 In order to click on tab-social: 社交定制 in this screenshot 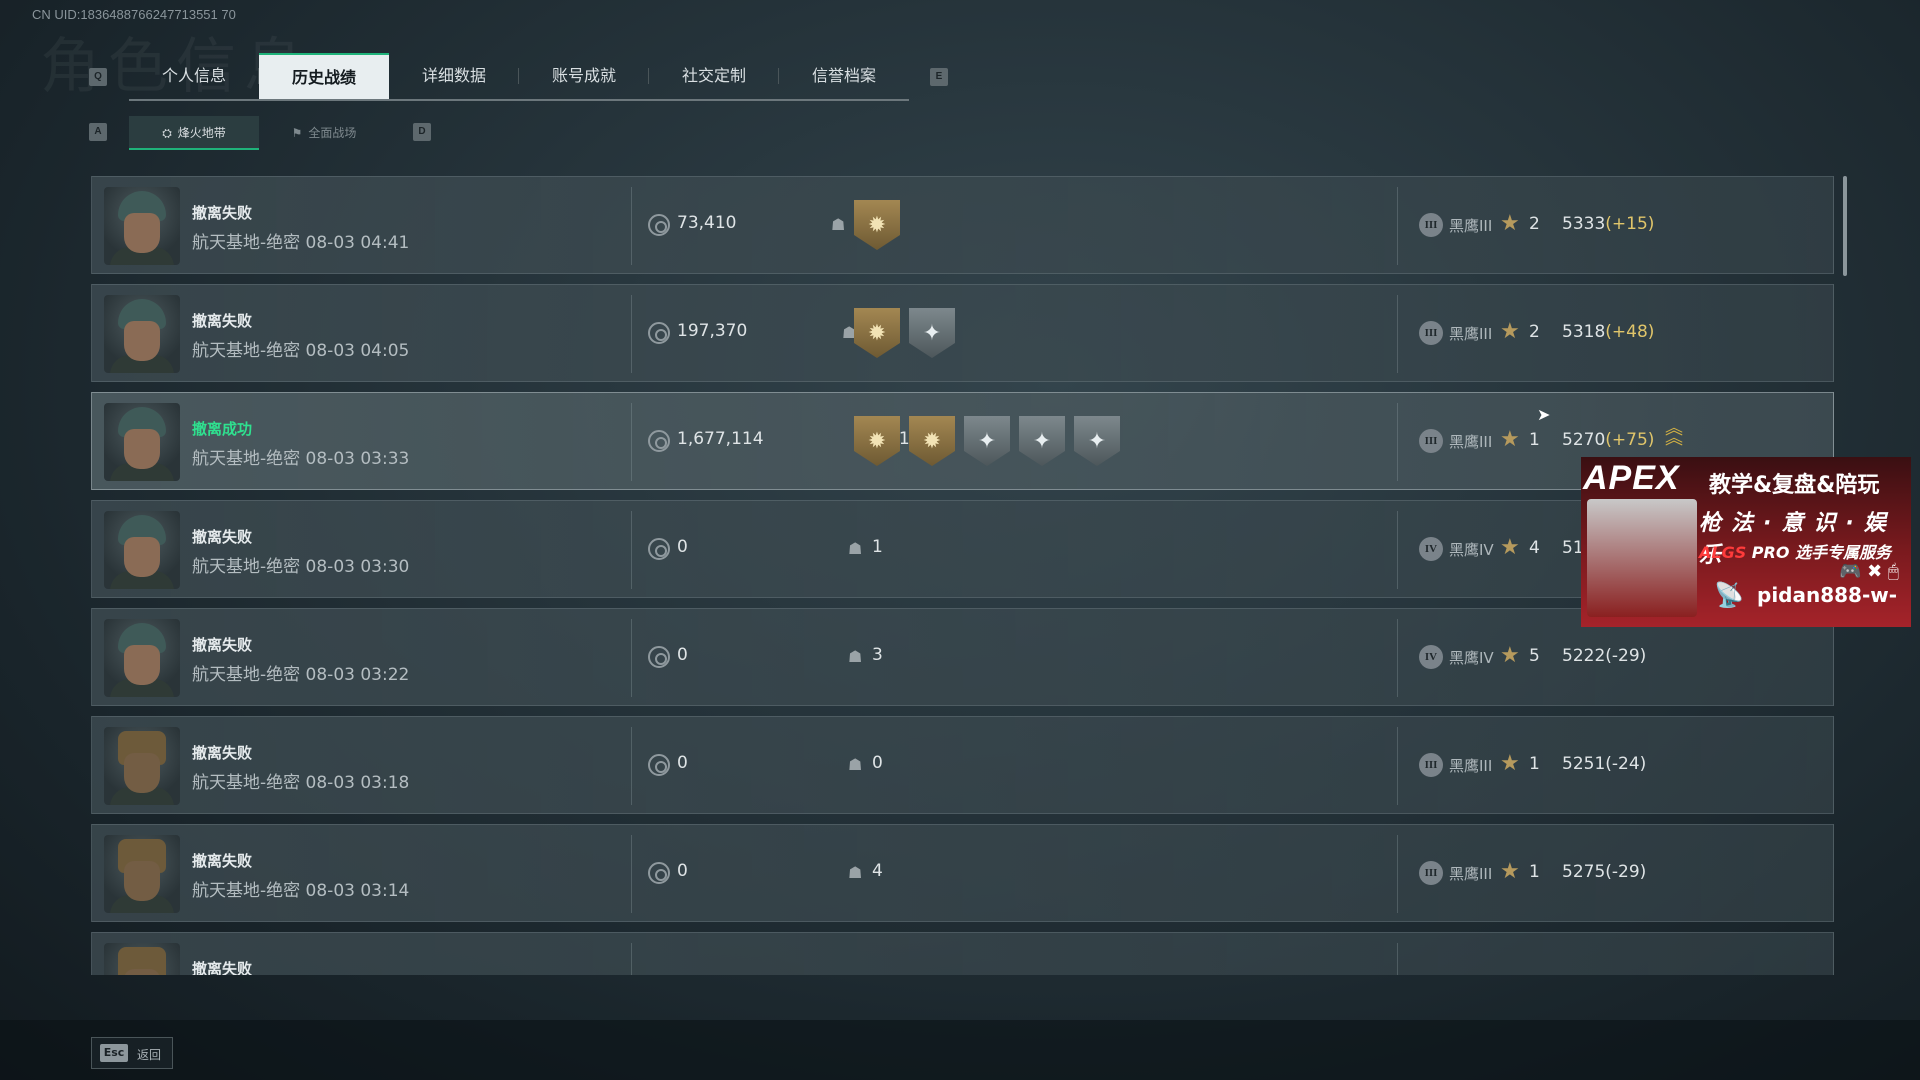, I will do `click(714, 76)`.